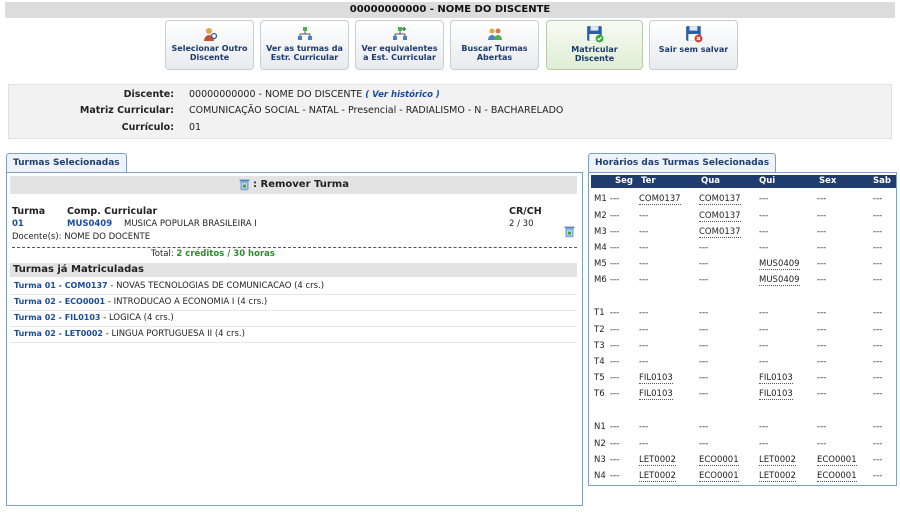  Describe the element at coordinates (225, 254) in the screenshot. I see `total-value: 2 créditos / 30 horas` at that location.